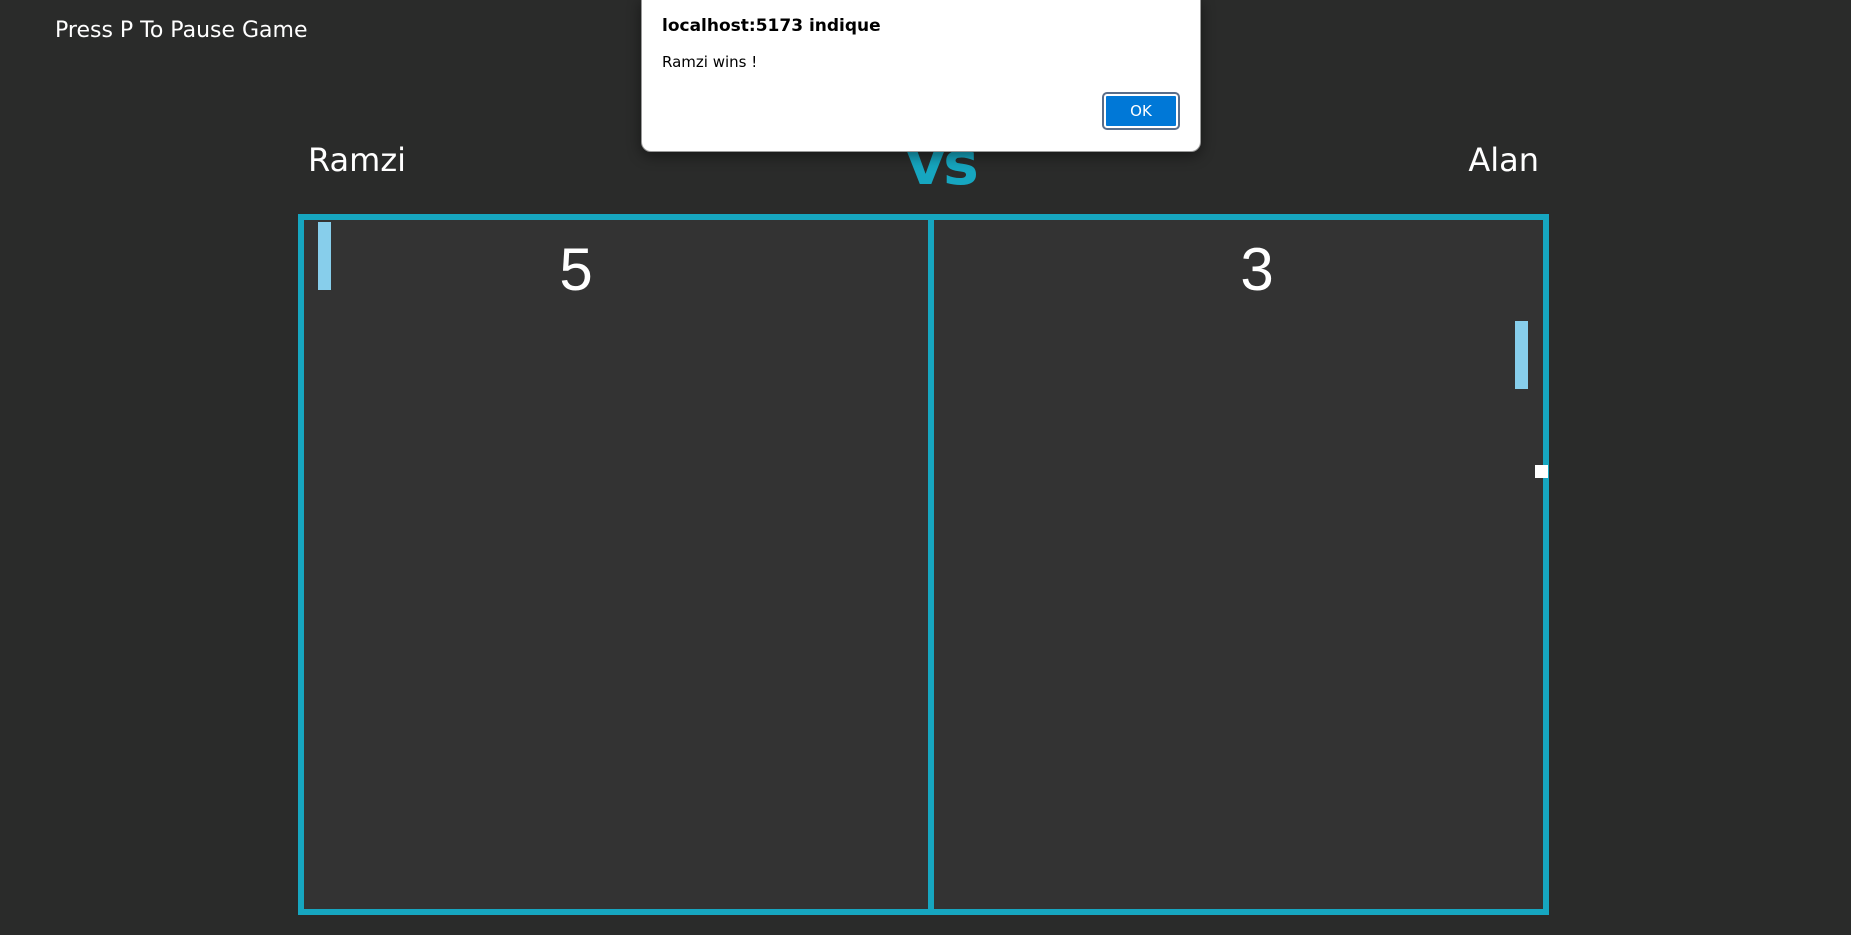  What do you see at coordinates (771, 26) in the screenshot?
I see `dialog-title: localhost:5173 indique` at bounding box center [771, 26].